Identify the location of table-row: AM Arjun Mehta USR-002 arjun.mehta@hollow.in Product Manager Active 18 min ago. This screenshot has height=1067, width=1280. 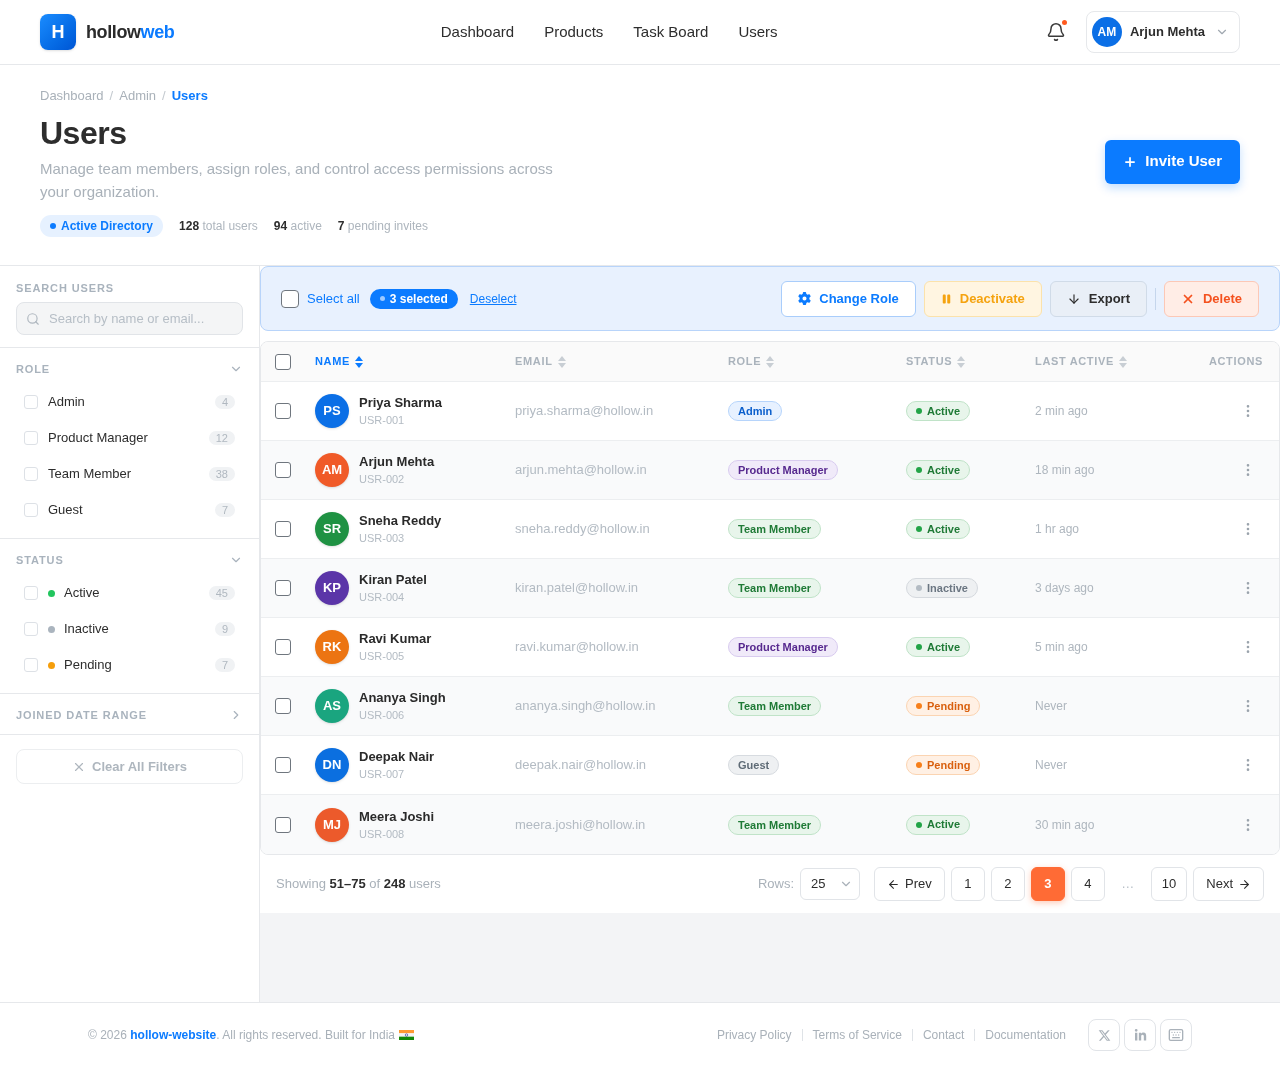
(770, 470).